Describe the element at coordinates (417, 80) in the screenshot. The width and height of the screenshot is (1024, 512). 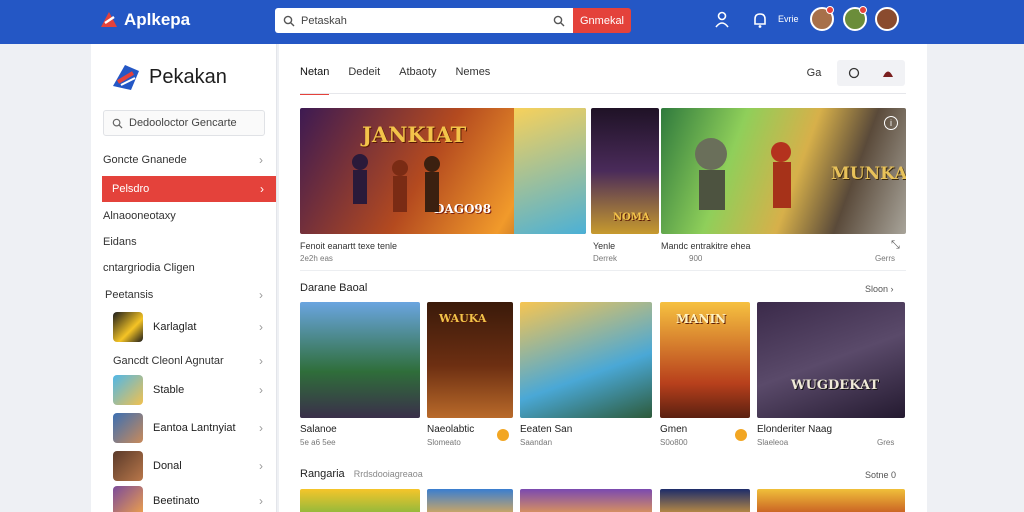
I see `tab-atbaoty: Atbaoty` at that location.